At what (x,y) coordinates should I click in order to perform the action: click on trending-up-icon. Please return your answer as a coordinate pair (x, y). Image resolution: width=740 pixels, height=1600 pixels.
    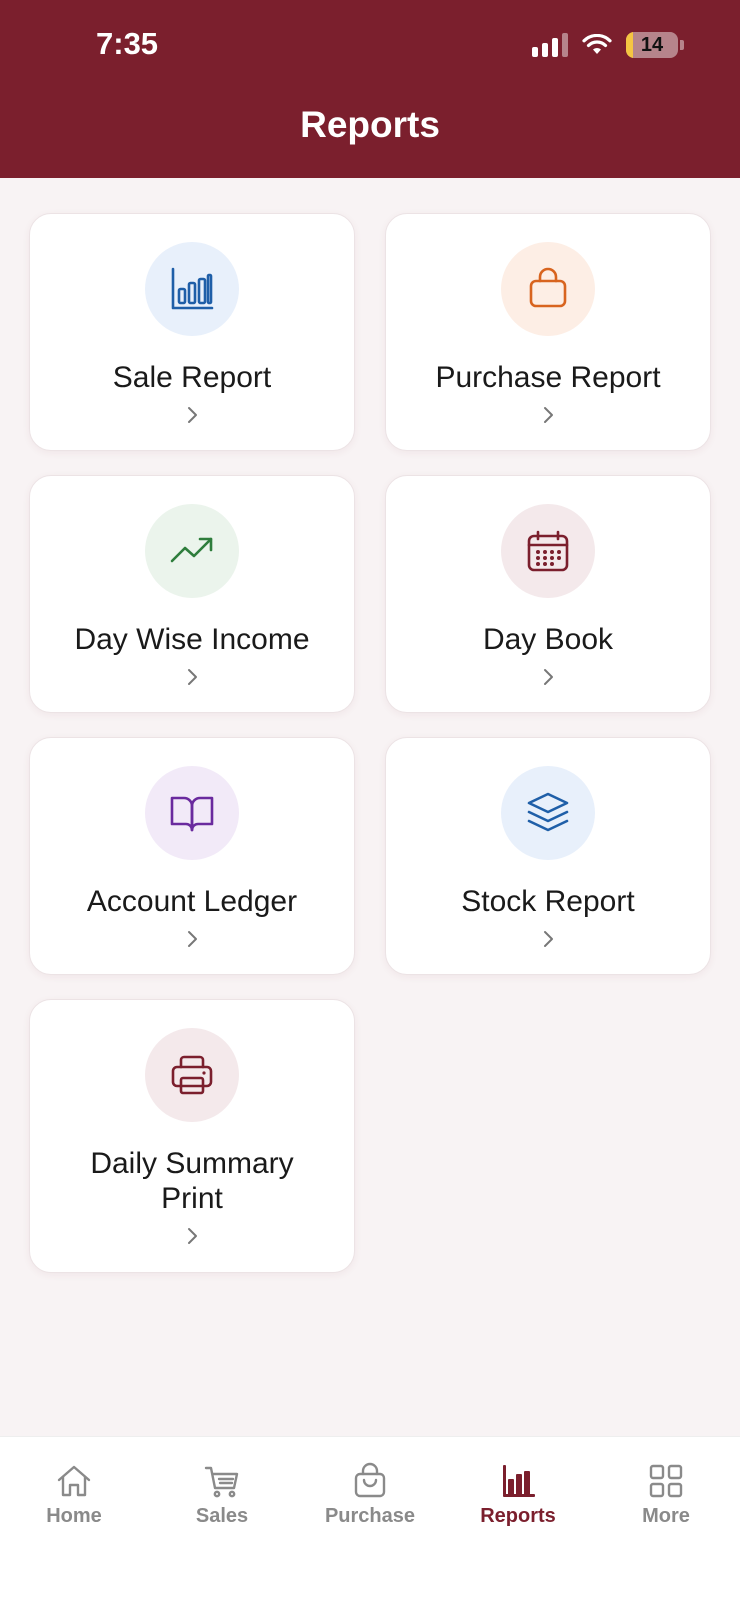
    Looking at the image, I should click on (191, 550).